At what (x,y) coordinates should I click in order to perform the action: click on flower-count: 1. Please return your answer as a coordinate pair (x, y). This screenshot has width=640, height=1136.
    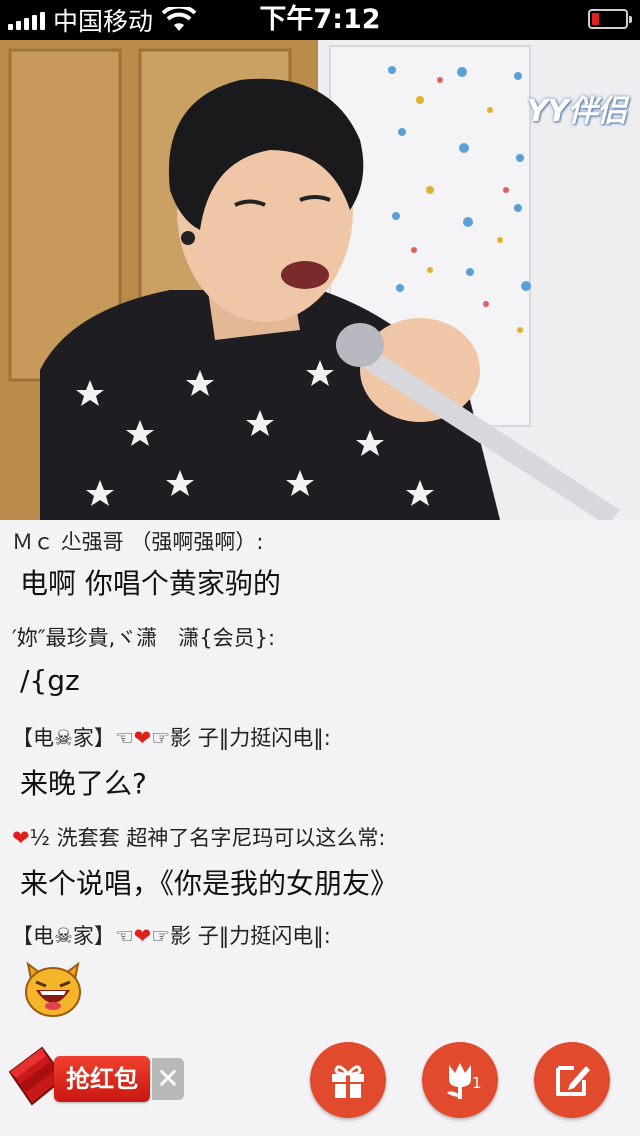
    Looking at the image, I should click on (477, 1083).